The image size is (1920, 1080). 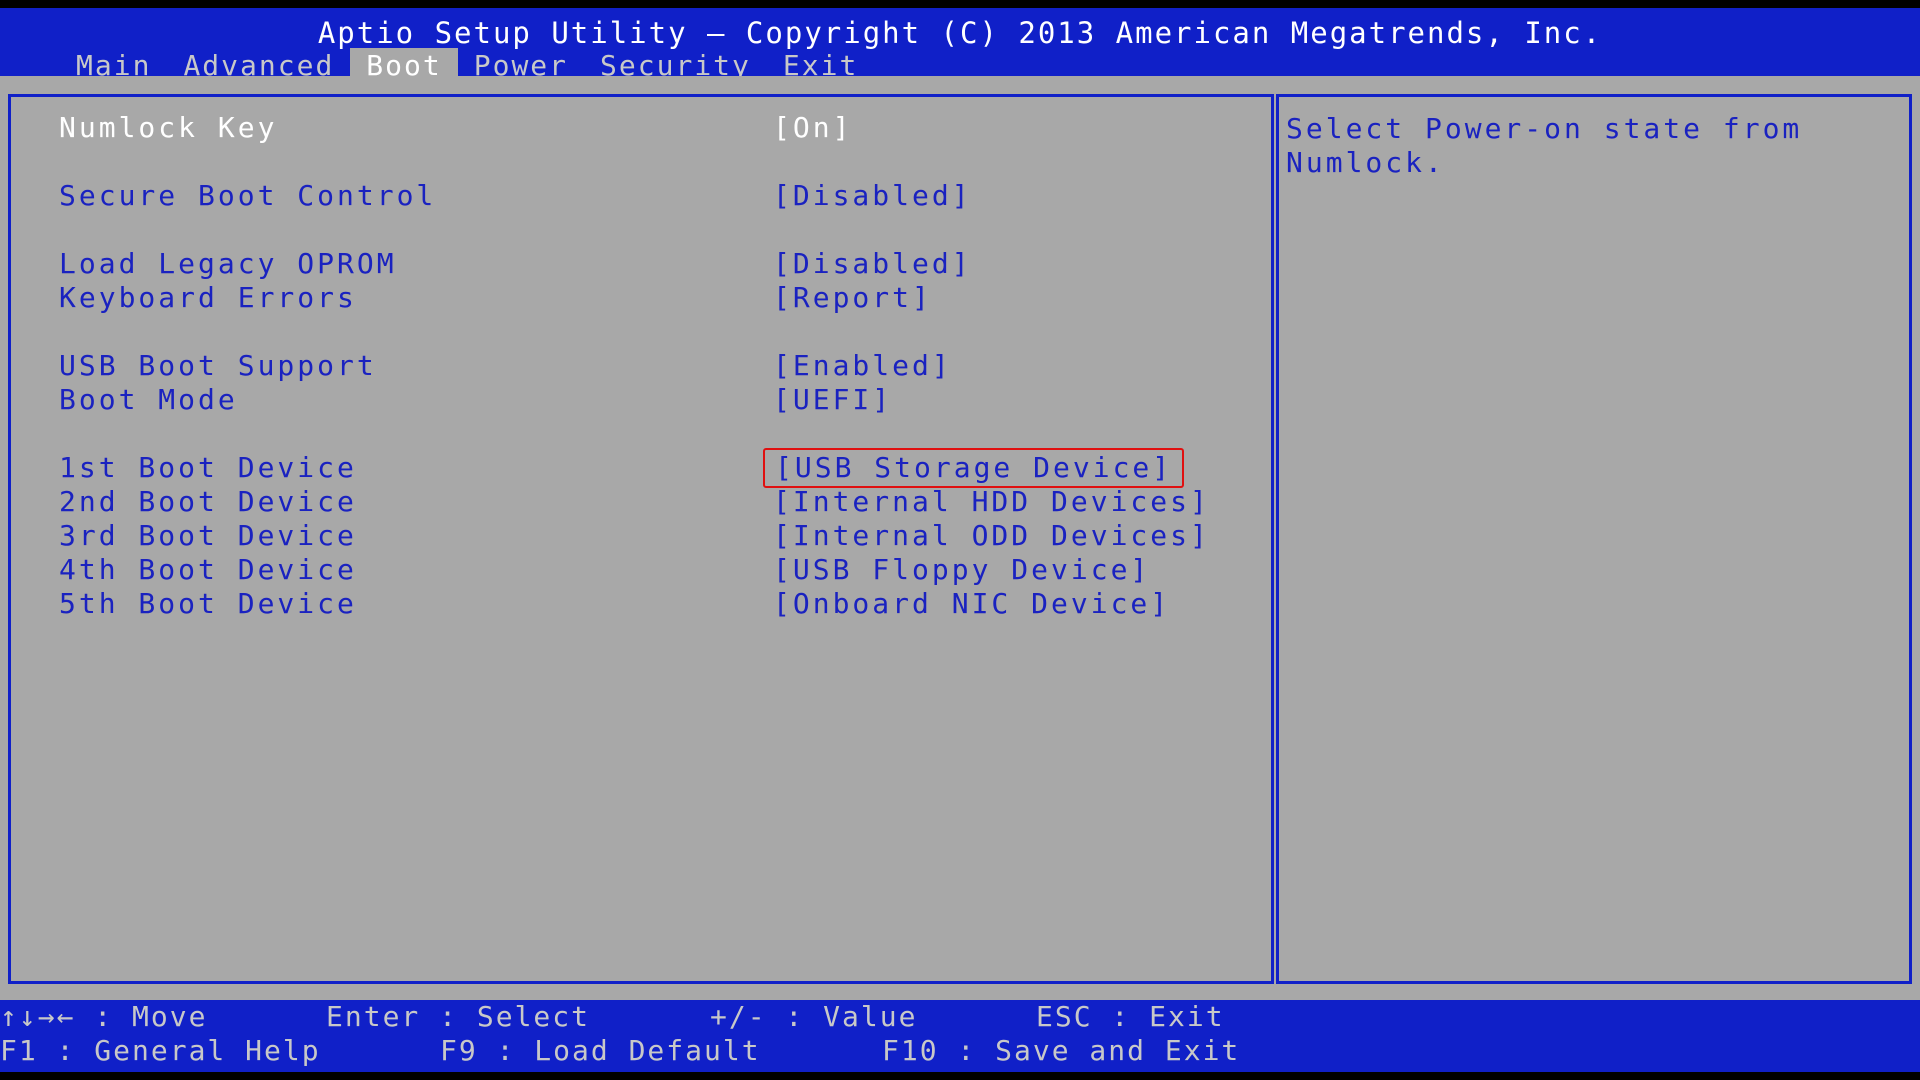 What do you see at coordinates (971, 604) in the screenshot?
I see `setting-value: [Onboard NIC Device]` at bounding box center [971, 604].